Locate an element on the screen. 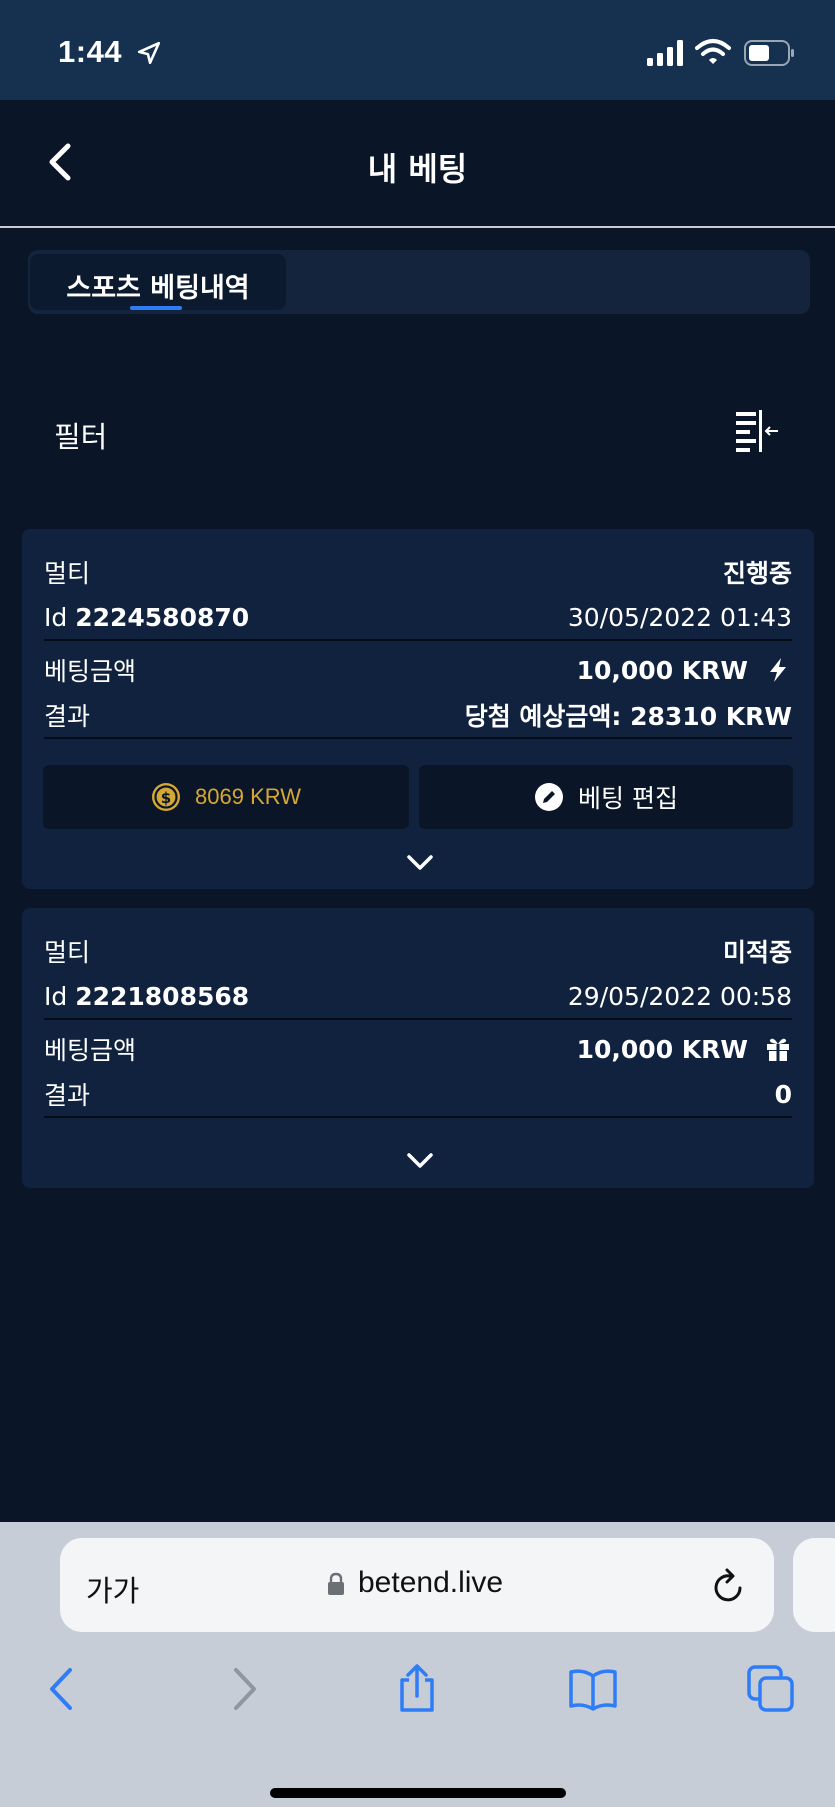 The height and width of the screenshot is (1807, 835). tab-sports-bets: 스포츠 베팅내역 is located at coordinates (158, 282).